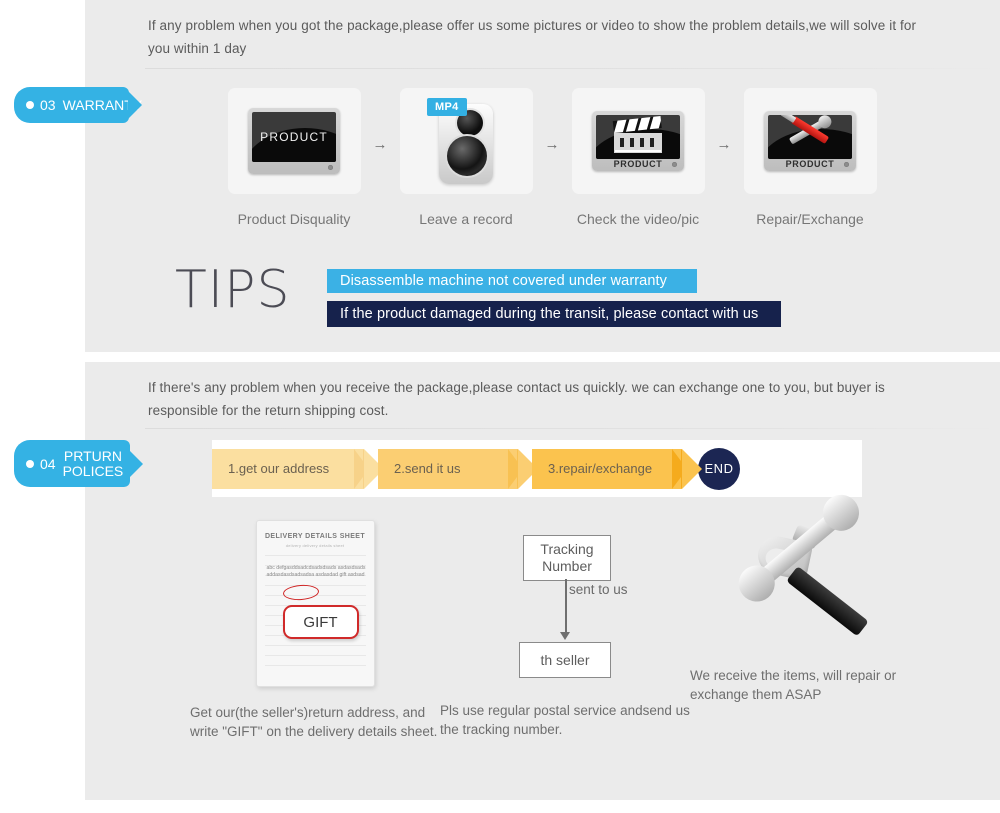 Image resolution: width=1000 pixels, height=813 pixels. I want to click on process-step-1: 1.get our address, so click(298, 468).